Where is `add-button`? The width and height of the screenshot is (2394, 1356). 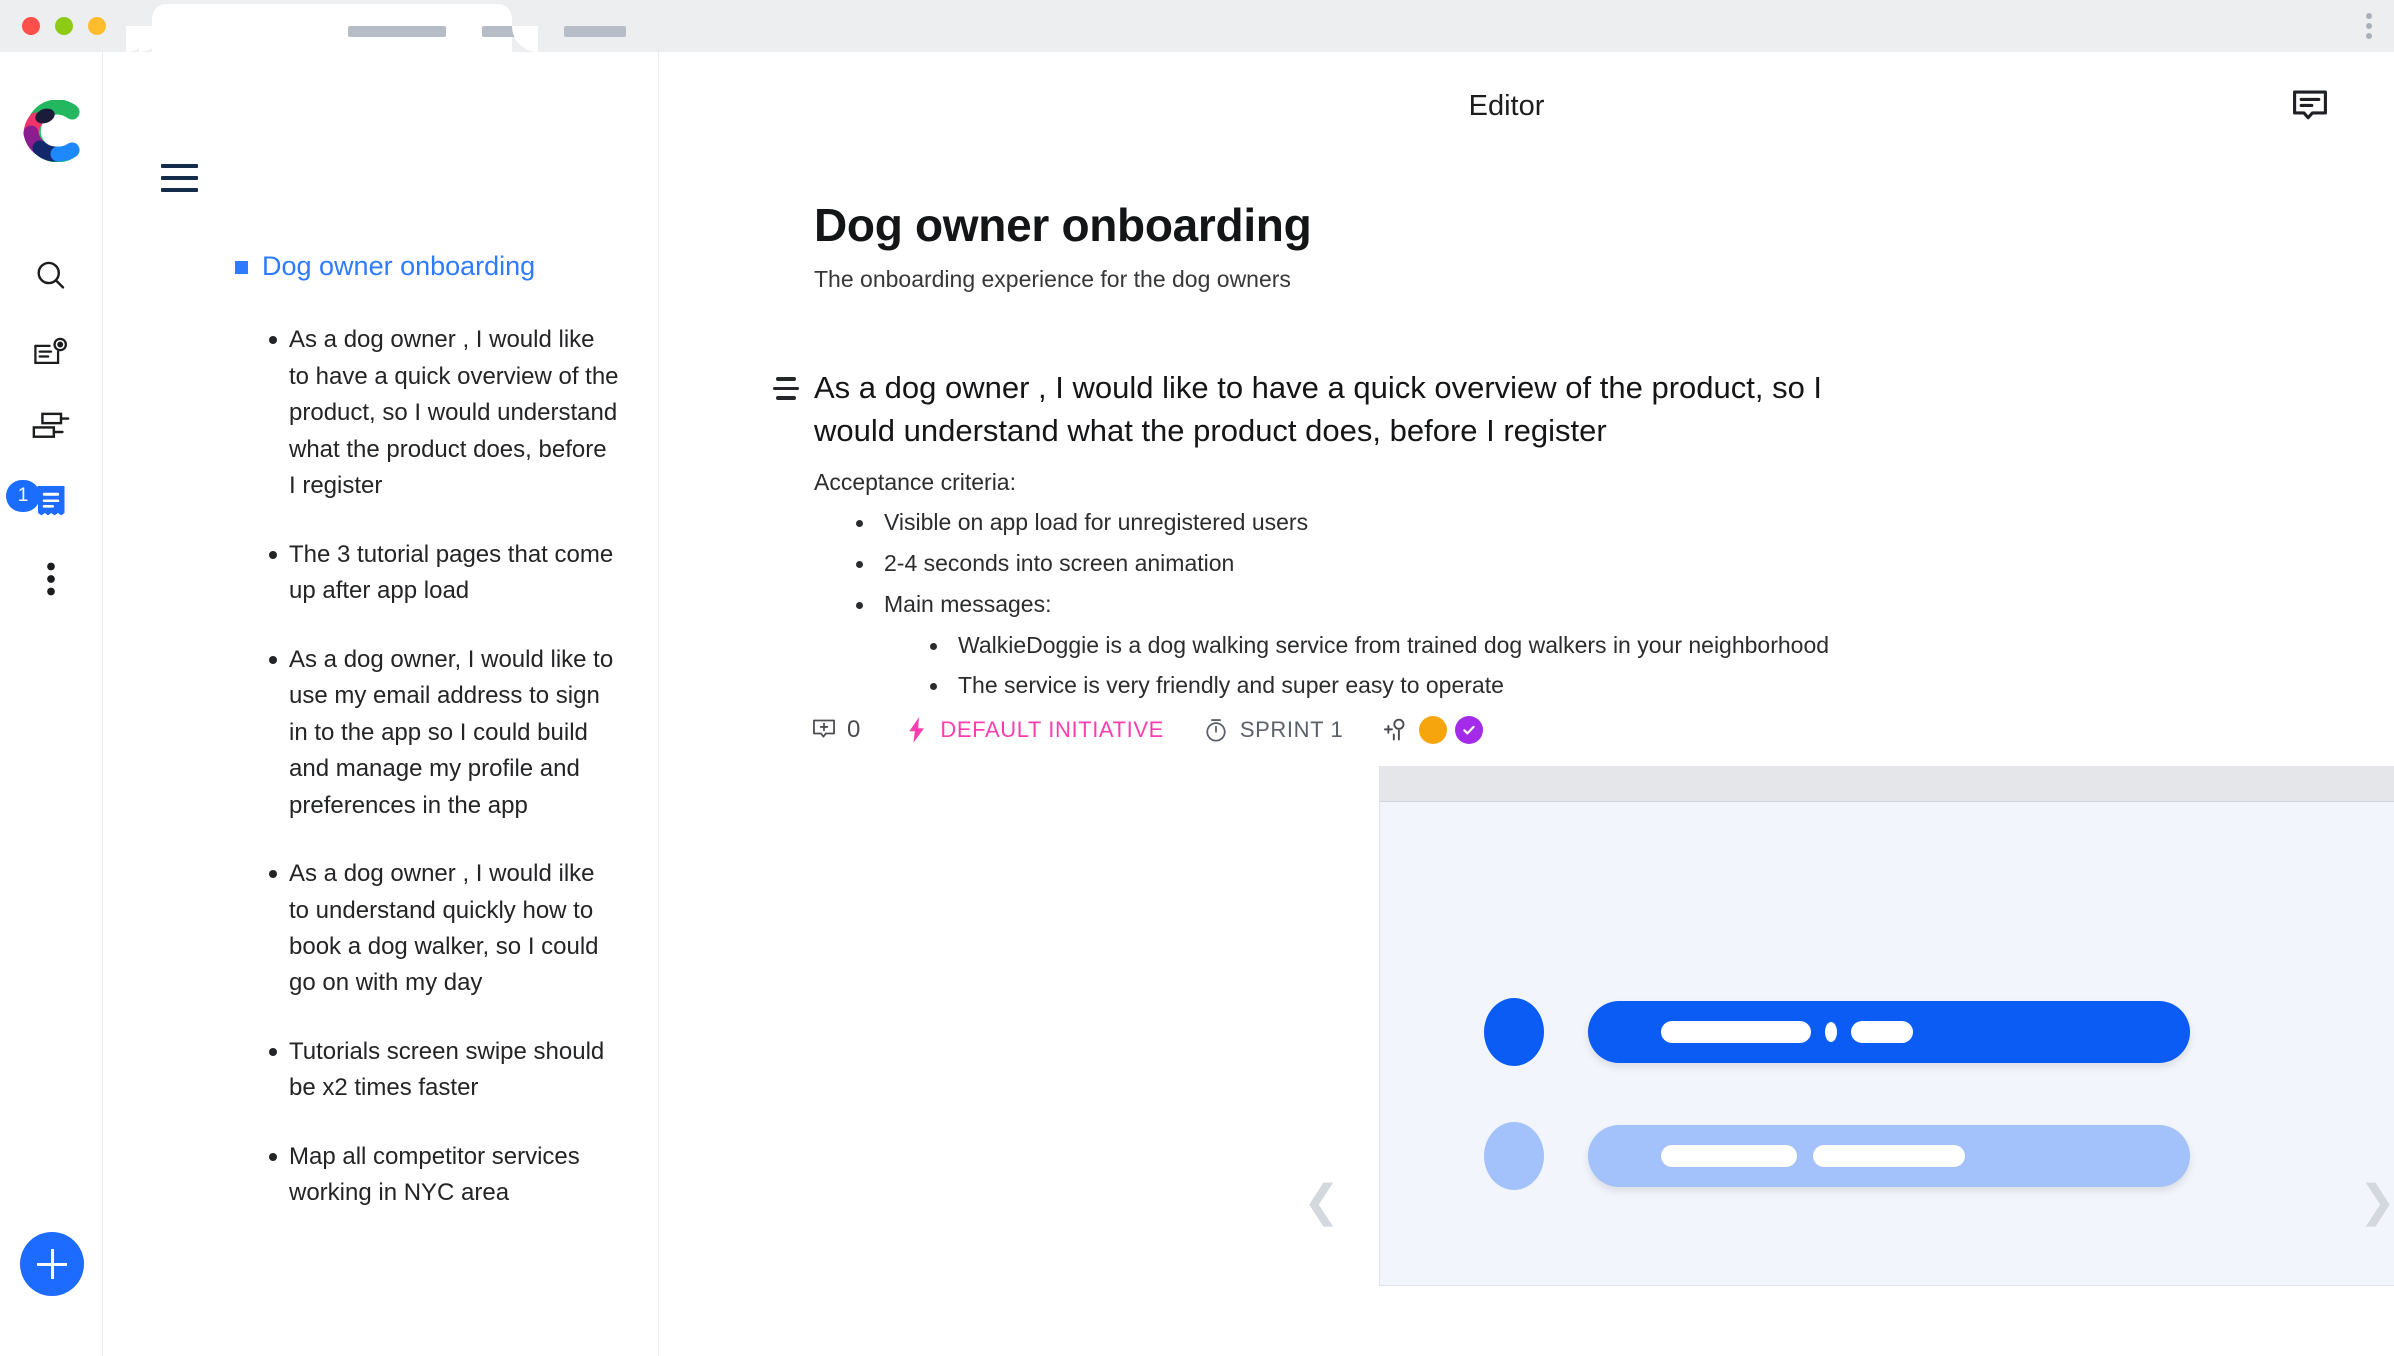
add-button is located at coordinates (52, 1264).